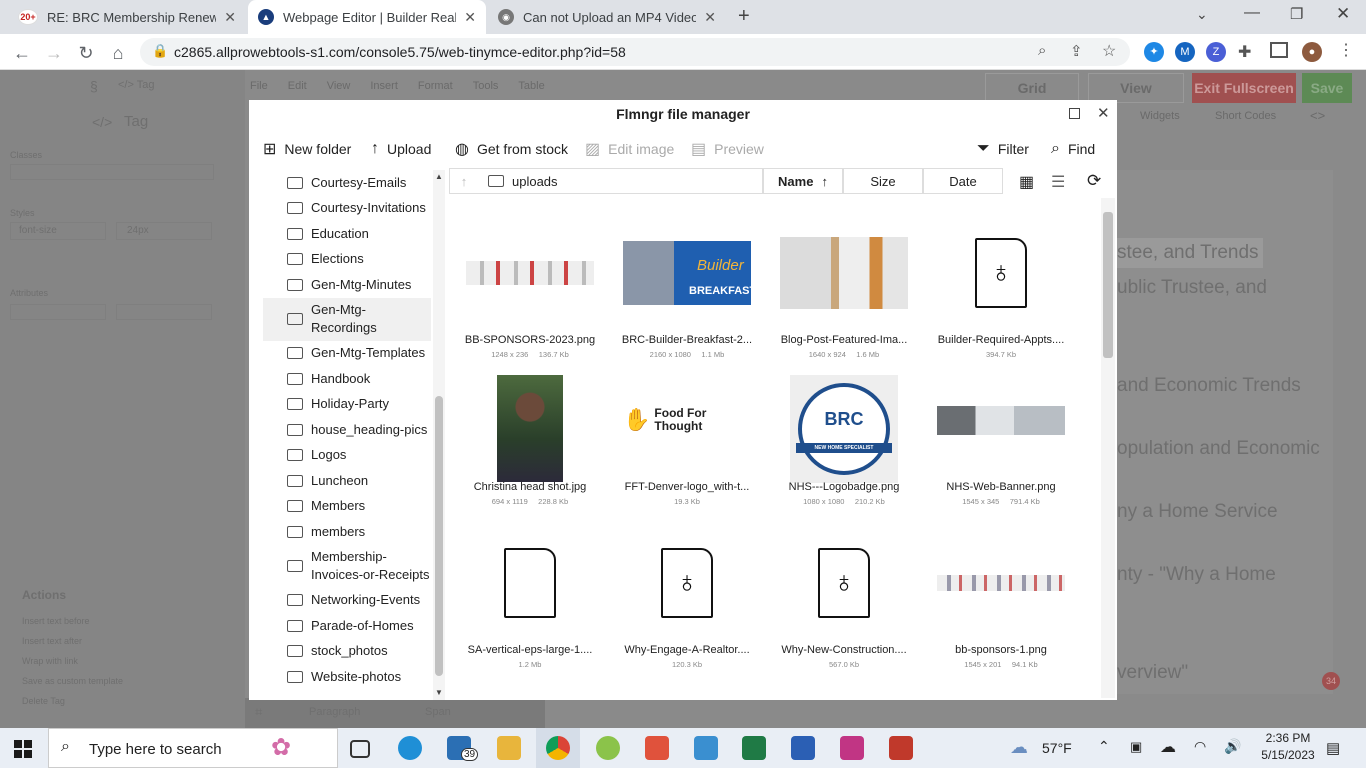  Describe the element at coordinates (1200, 746) in the screenshot. I see `wifi-icon: ◠` at that location.